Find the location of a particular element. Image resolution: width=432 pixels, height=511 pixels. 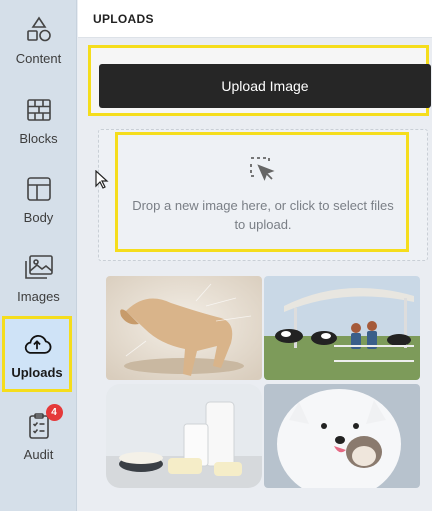

cows-farm-thumbnail is located at coordinates (342, 328).